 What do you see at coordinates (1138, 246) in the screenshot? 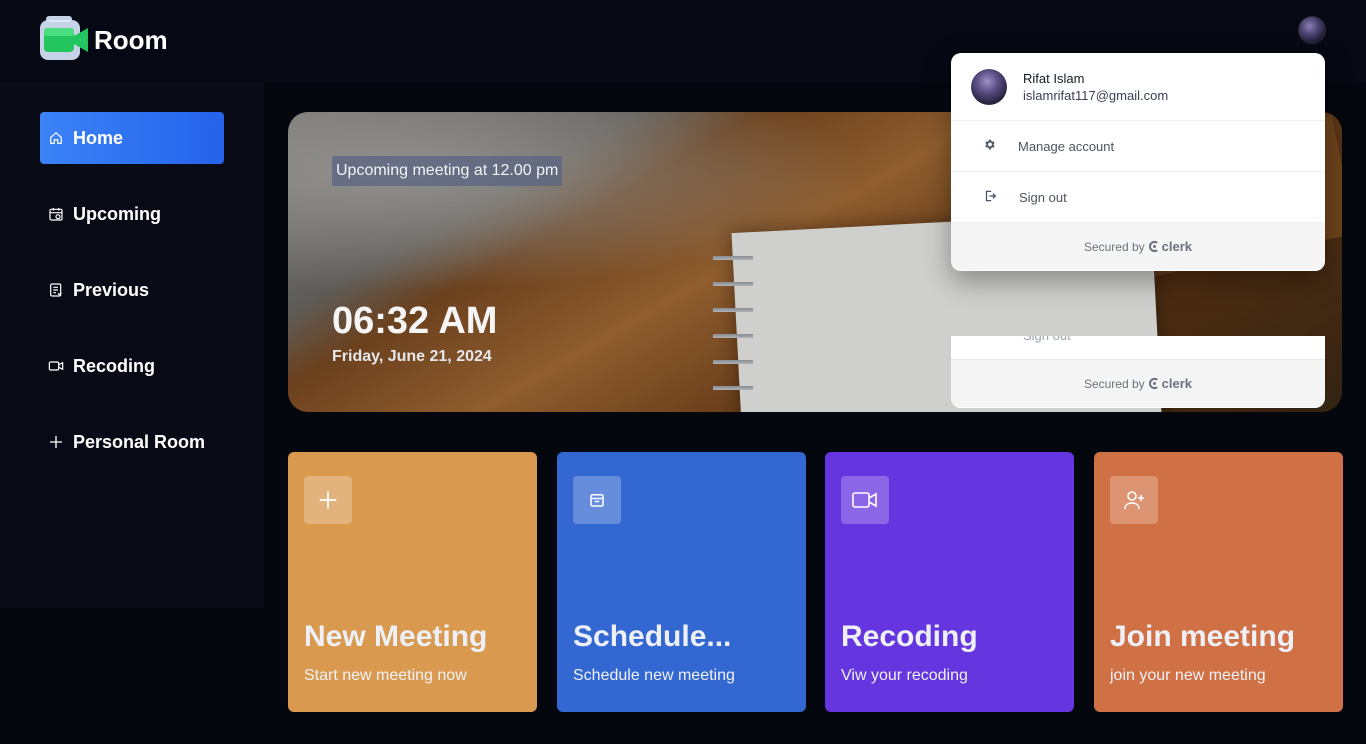
I see `secured-by-footer: Secured by clerk` at bounding box center [1138, 246].